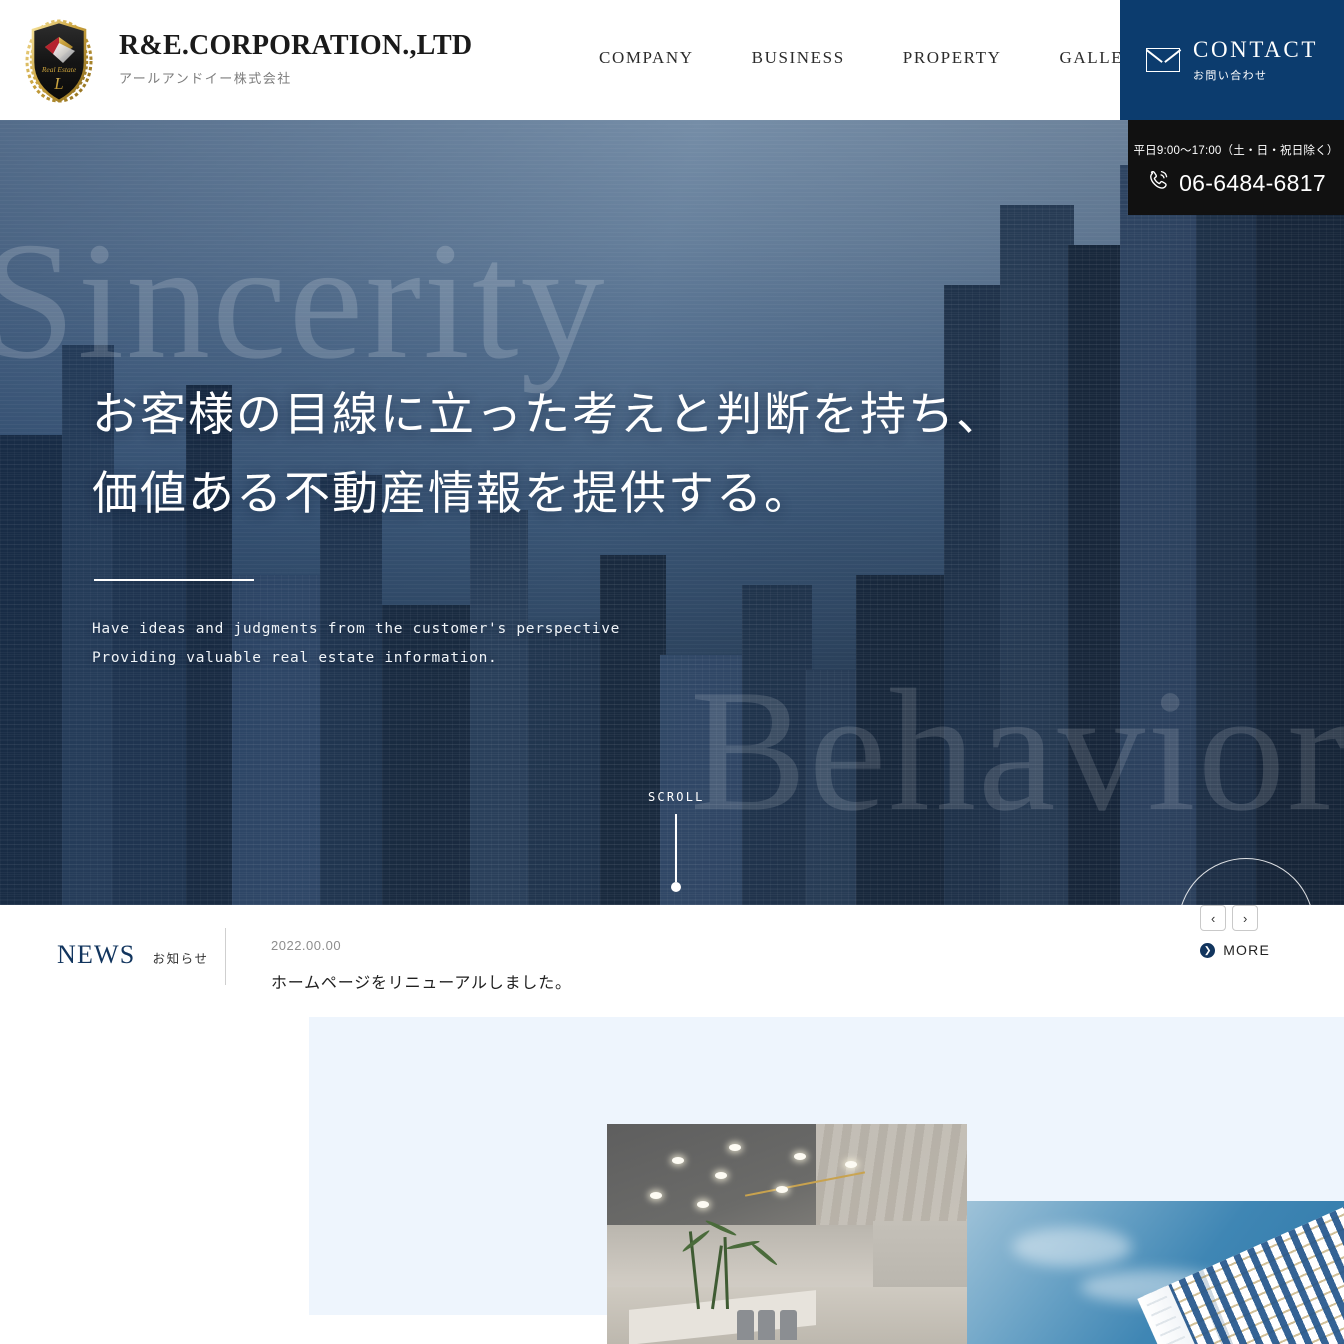 The width and height of the screenshot is (1344, 1344). I want to click on phone-info-bar: 平日9:00〜17:00（土・日・祝日除く） 06-6484-6817, so click(1236, 167).